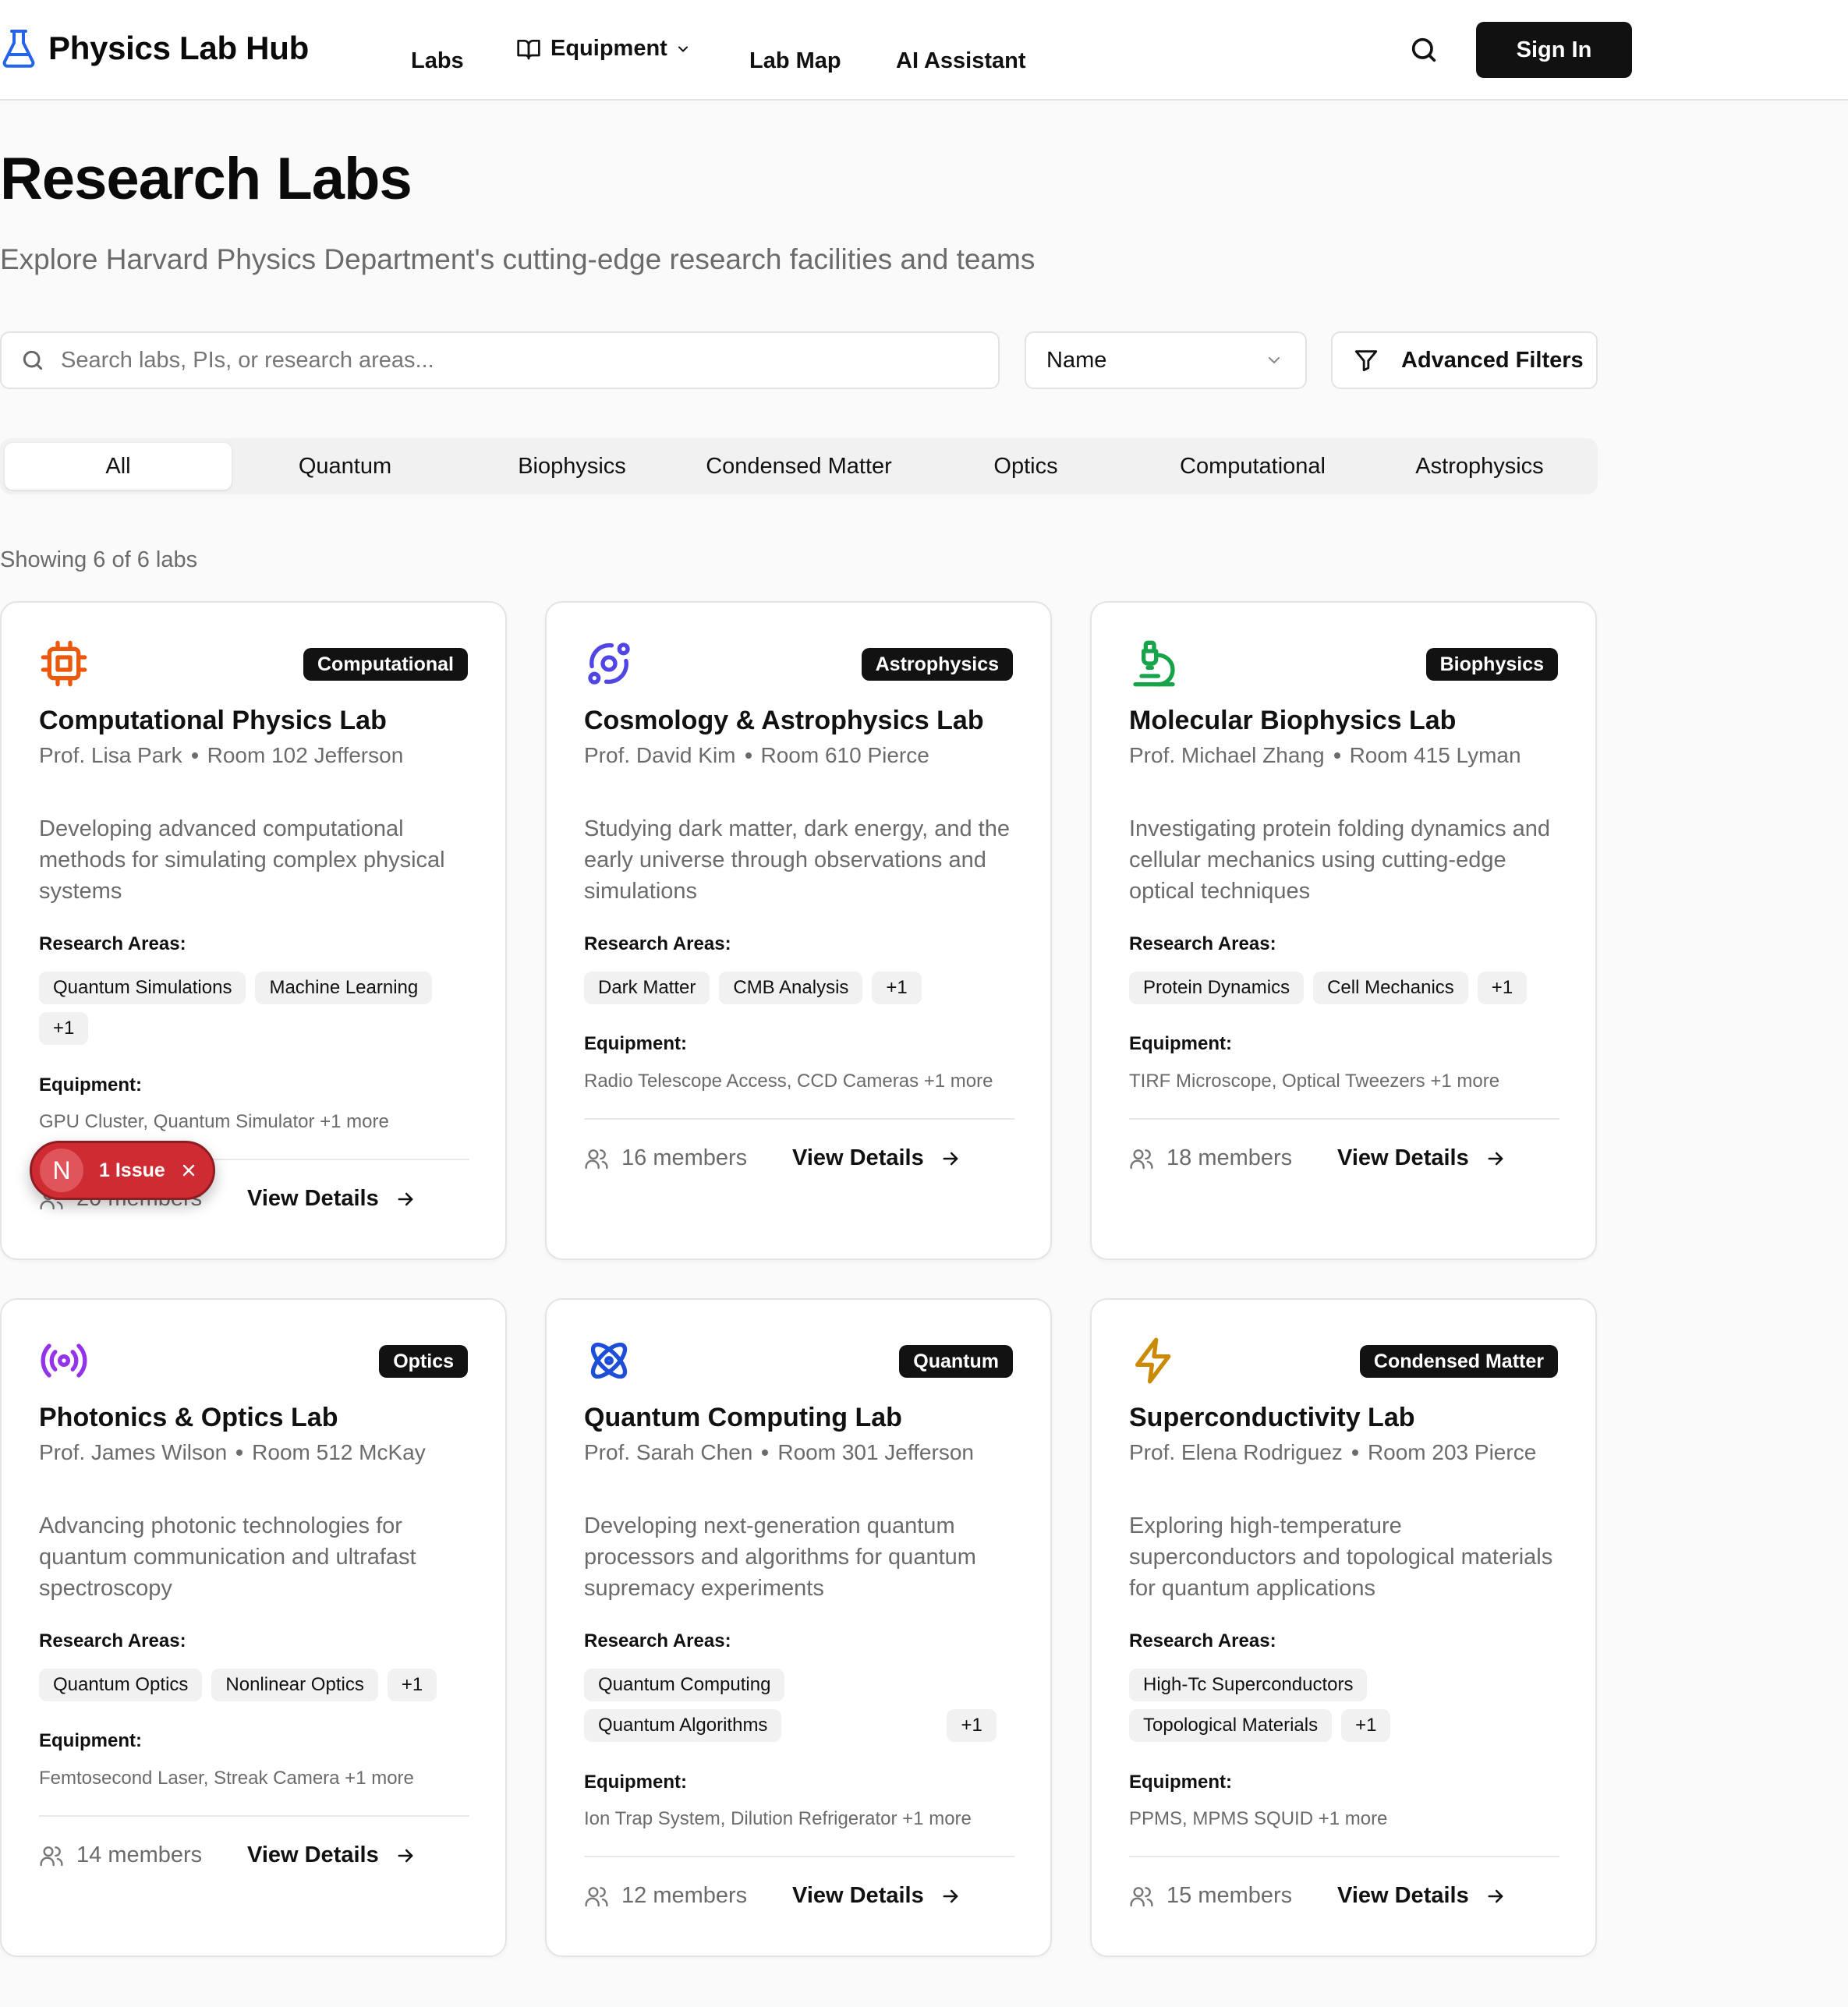  What do you see at coordinates (1480, 466) in the screenshot?
I see `tab-astrophysics: Astrophysics` at bounding box center [1480, 466].